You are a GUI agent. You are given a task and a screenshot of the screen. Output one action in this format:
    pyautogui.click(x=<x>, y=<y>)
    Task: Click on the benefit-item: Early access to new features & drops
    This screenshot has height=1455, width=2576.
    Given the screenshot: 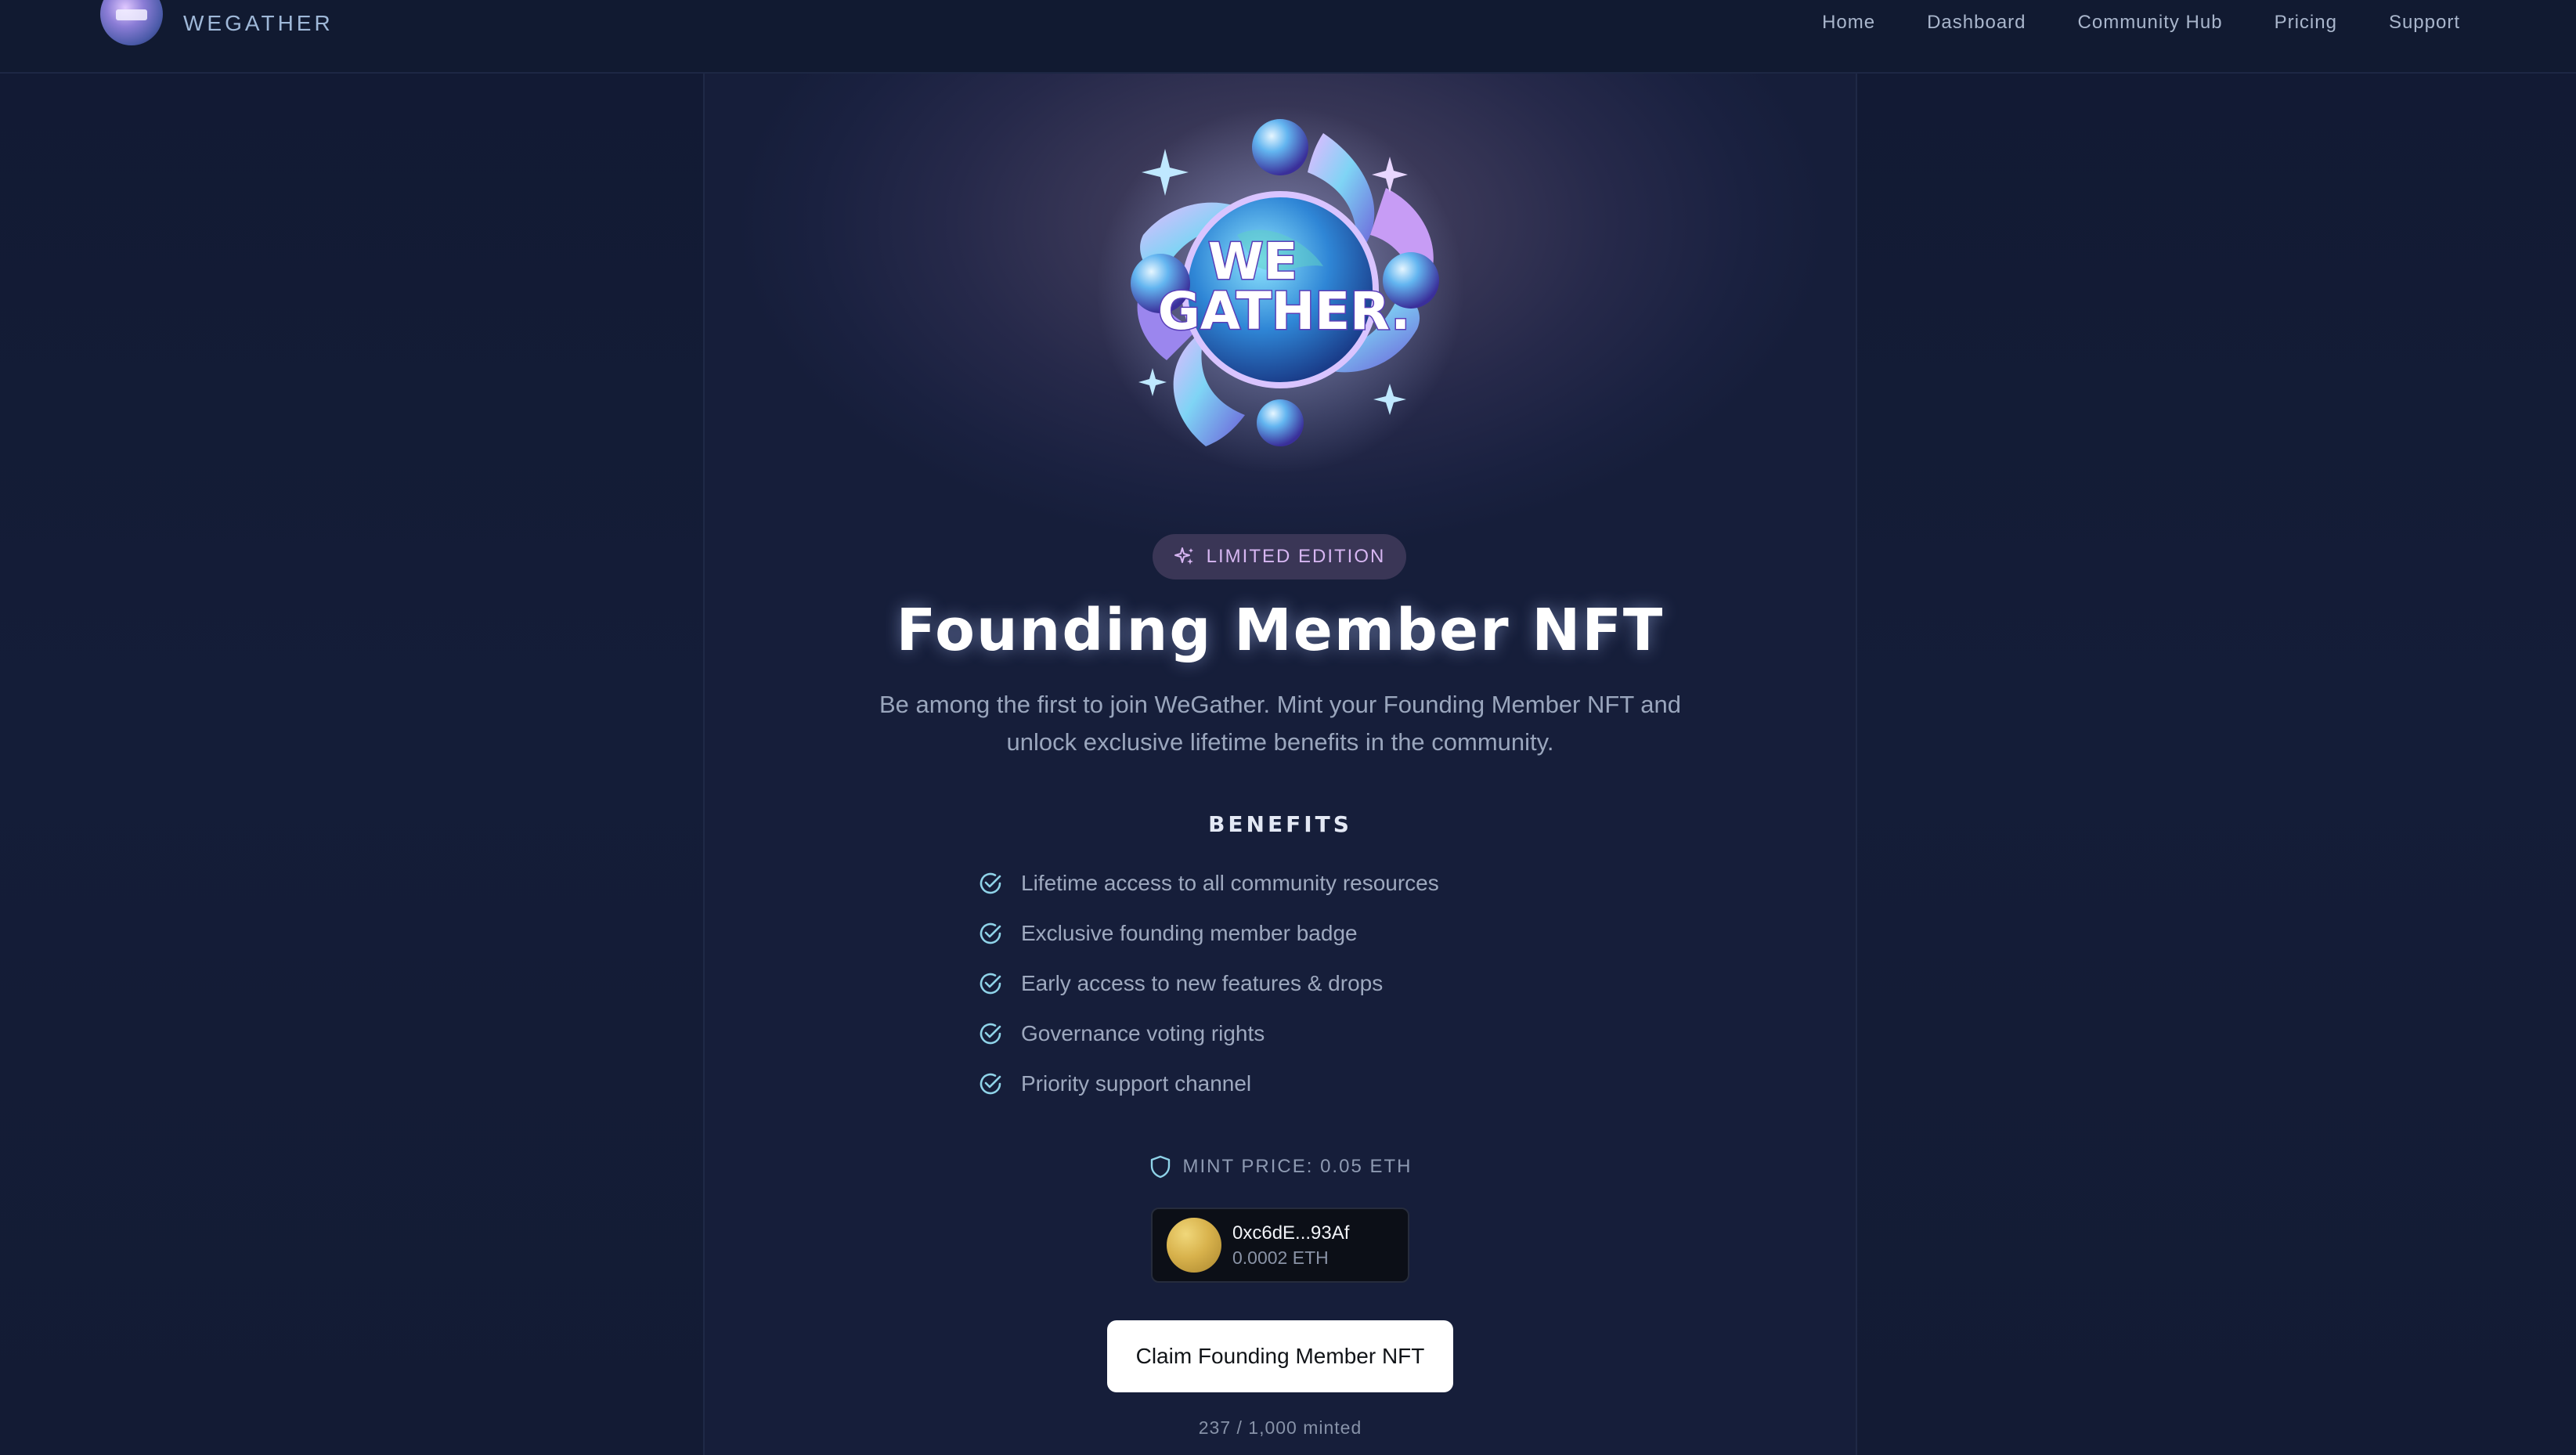 What is the action you would take?
    pyautogui.click(x=1290, y=984)
    